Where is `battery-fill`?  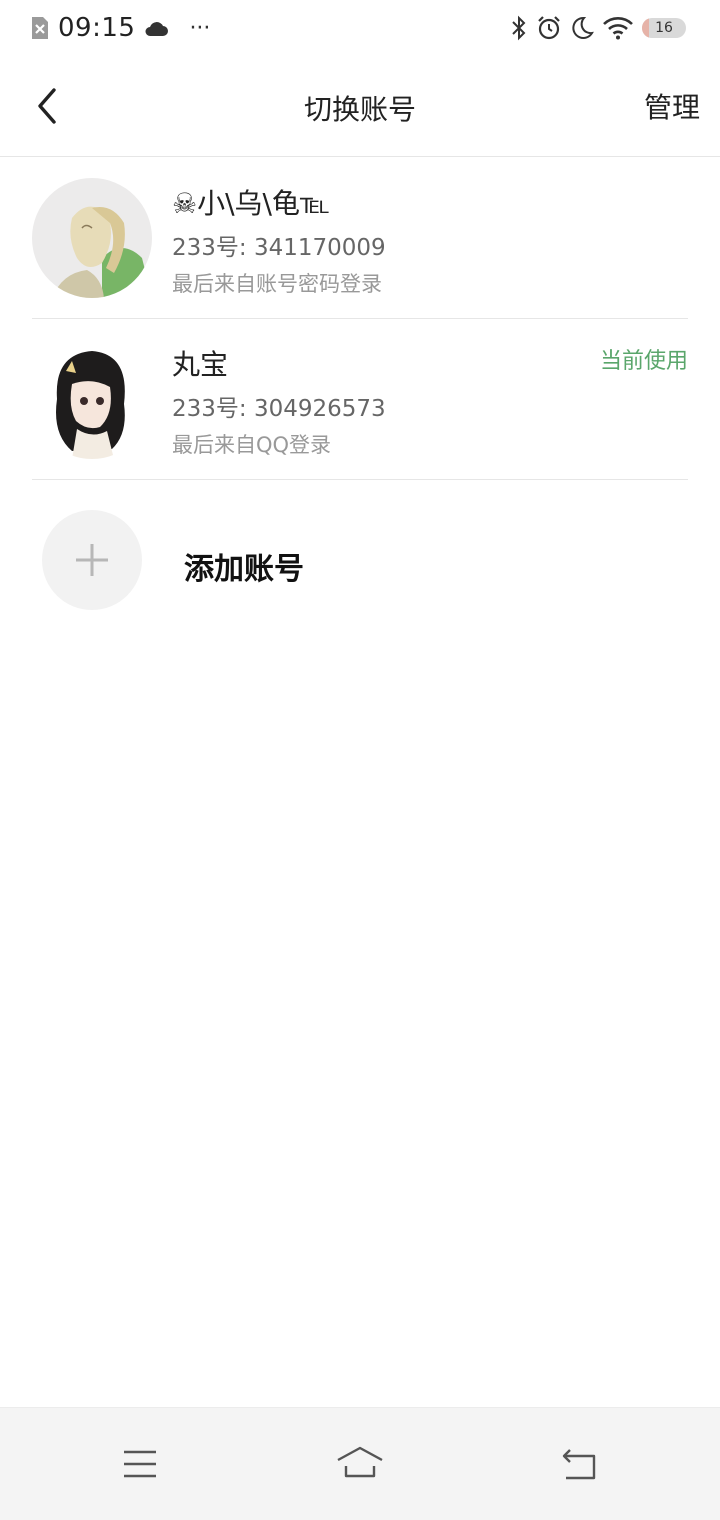
battery-fill is located at coordinates (646, 28).